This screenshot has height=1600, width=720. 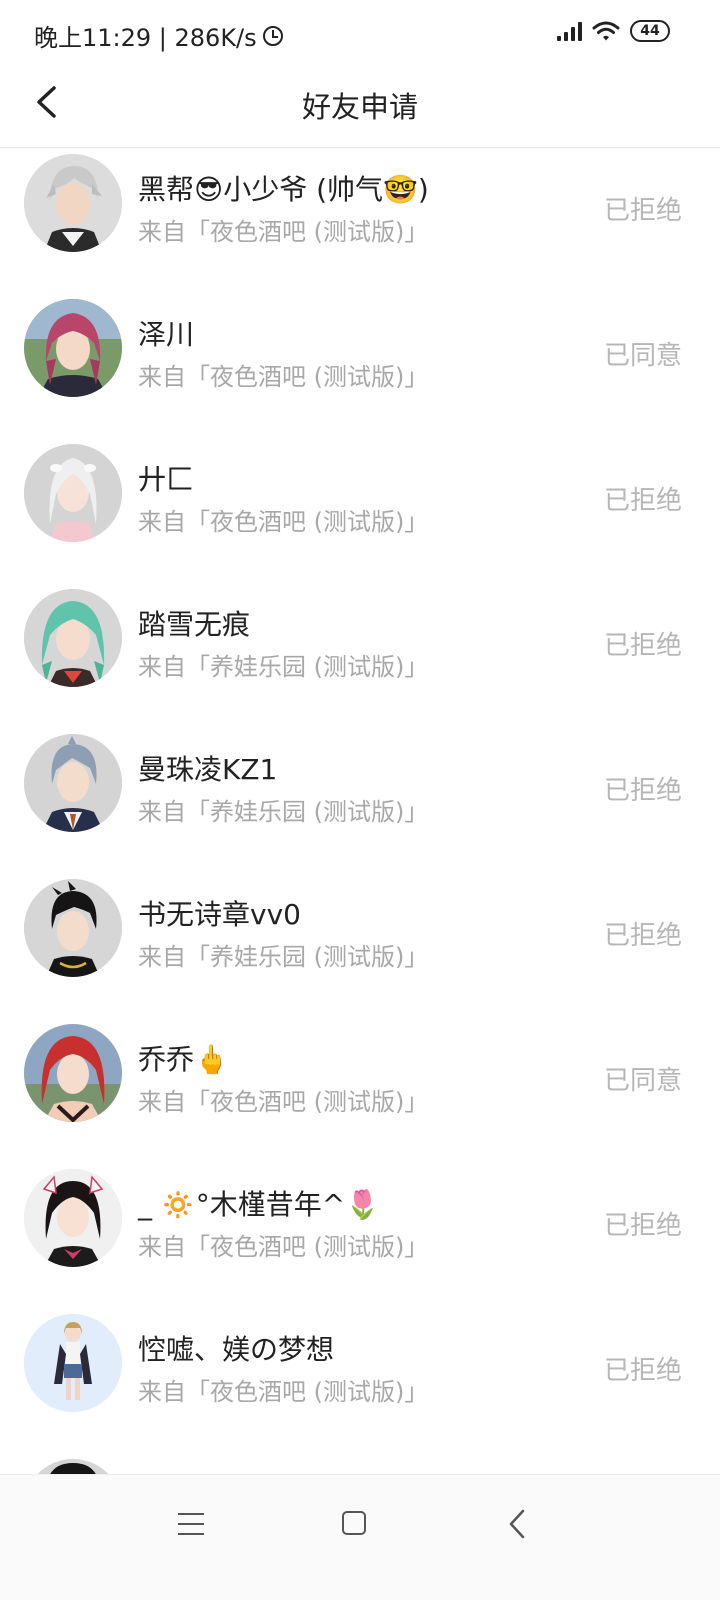 I want to click on friend-request-item: 黑帮😎小少爷 (帅气🤓) 来自「夜色酒吧 (测试版)」 已拒绝, so click(x=360, y=226).